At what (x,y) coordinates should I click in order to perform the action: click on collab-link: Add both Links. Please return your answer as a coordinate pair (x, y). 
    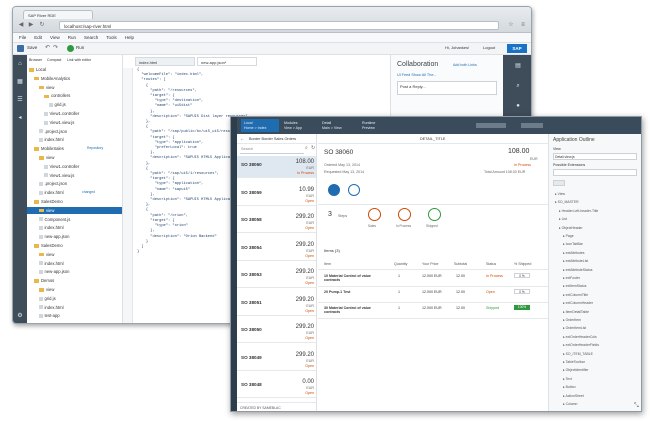
    Looking at the image, I should click on (465, 65).